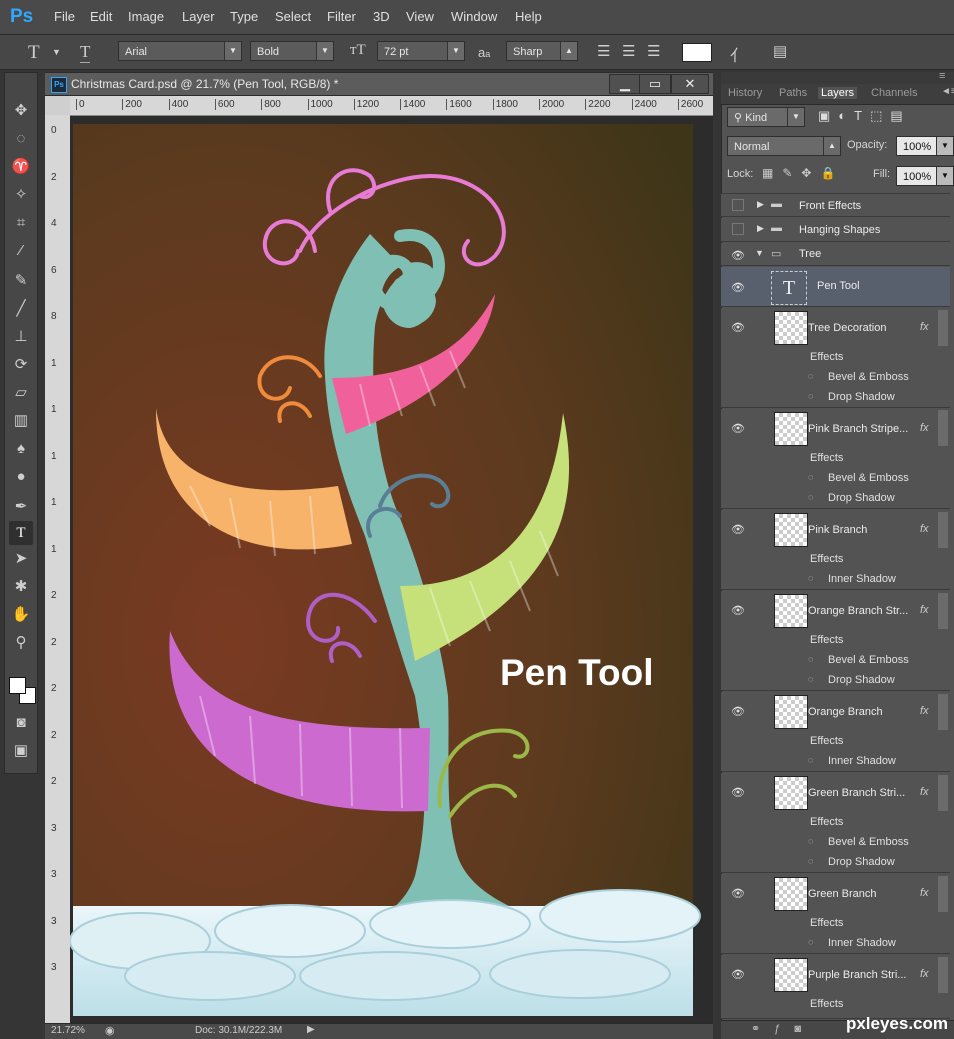  I want to click on font-style-select: Bold ▼, so click(292, 51).